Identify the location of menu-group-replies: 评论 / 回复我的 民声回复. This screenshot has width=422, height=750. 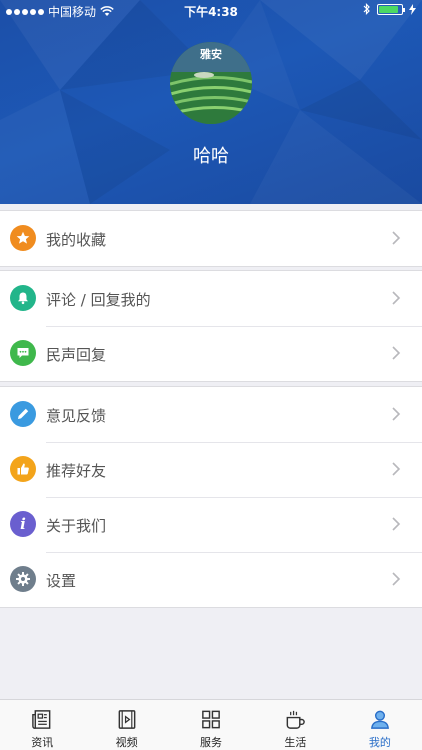
(211, 326).